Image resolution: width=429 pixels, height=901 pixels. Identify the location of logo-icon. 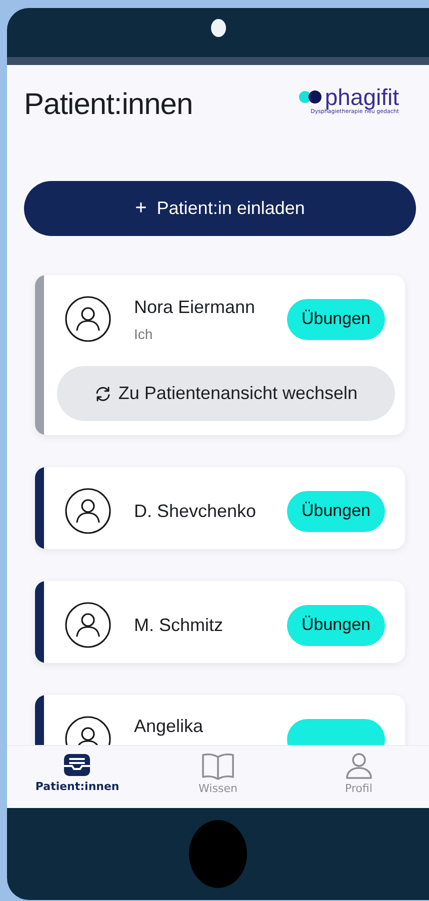
(311, 97).